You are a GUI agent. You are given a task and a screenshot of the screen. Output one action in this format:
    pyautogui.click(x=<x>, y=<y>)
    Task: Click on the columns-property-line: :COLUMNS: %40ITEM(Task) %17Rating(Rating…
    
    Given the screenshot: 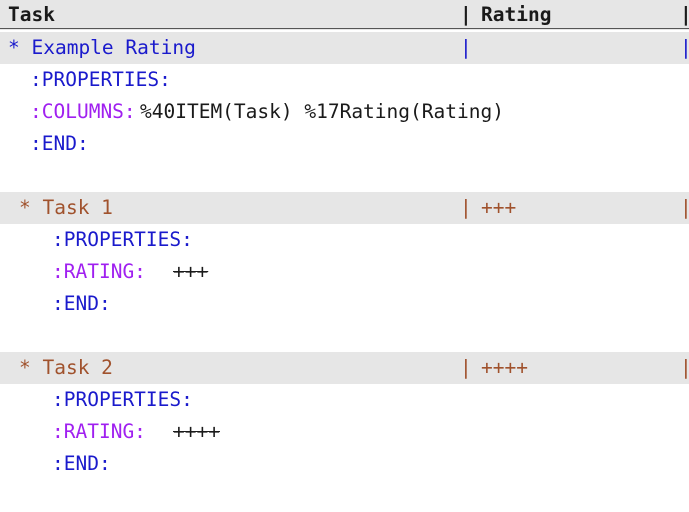 What is the action you would take?
    pyautogui.click(x=344, y=112)
    